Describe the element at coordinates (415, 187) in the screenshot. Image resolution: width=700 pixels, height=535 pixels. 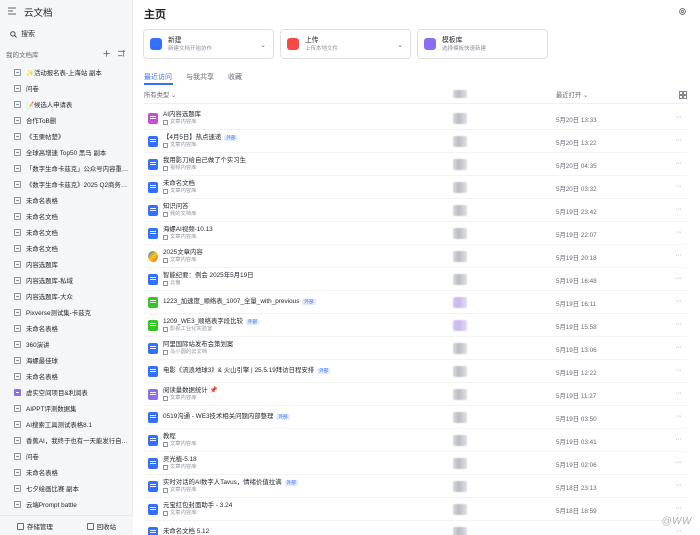
I see `file-row: 未命名文档 文章内容库 5月20日 03:32 ···` at that location.